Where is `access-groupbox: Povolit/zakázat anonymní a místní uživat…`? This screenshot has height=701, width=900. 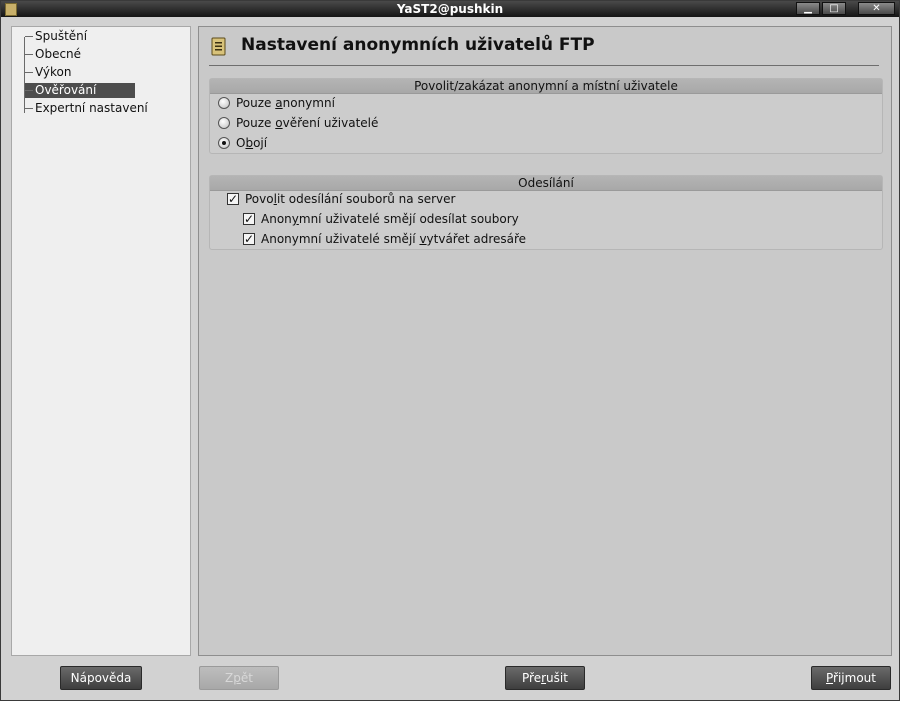
access-groupbox: Povolit/zakázat anonymní a místní uživat… is located at coordinates (546, 116).